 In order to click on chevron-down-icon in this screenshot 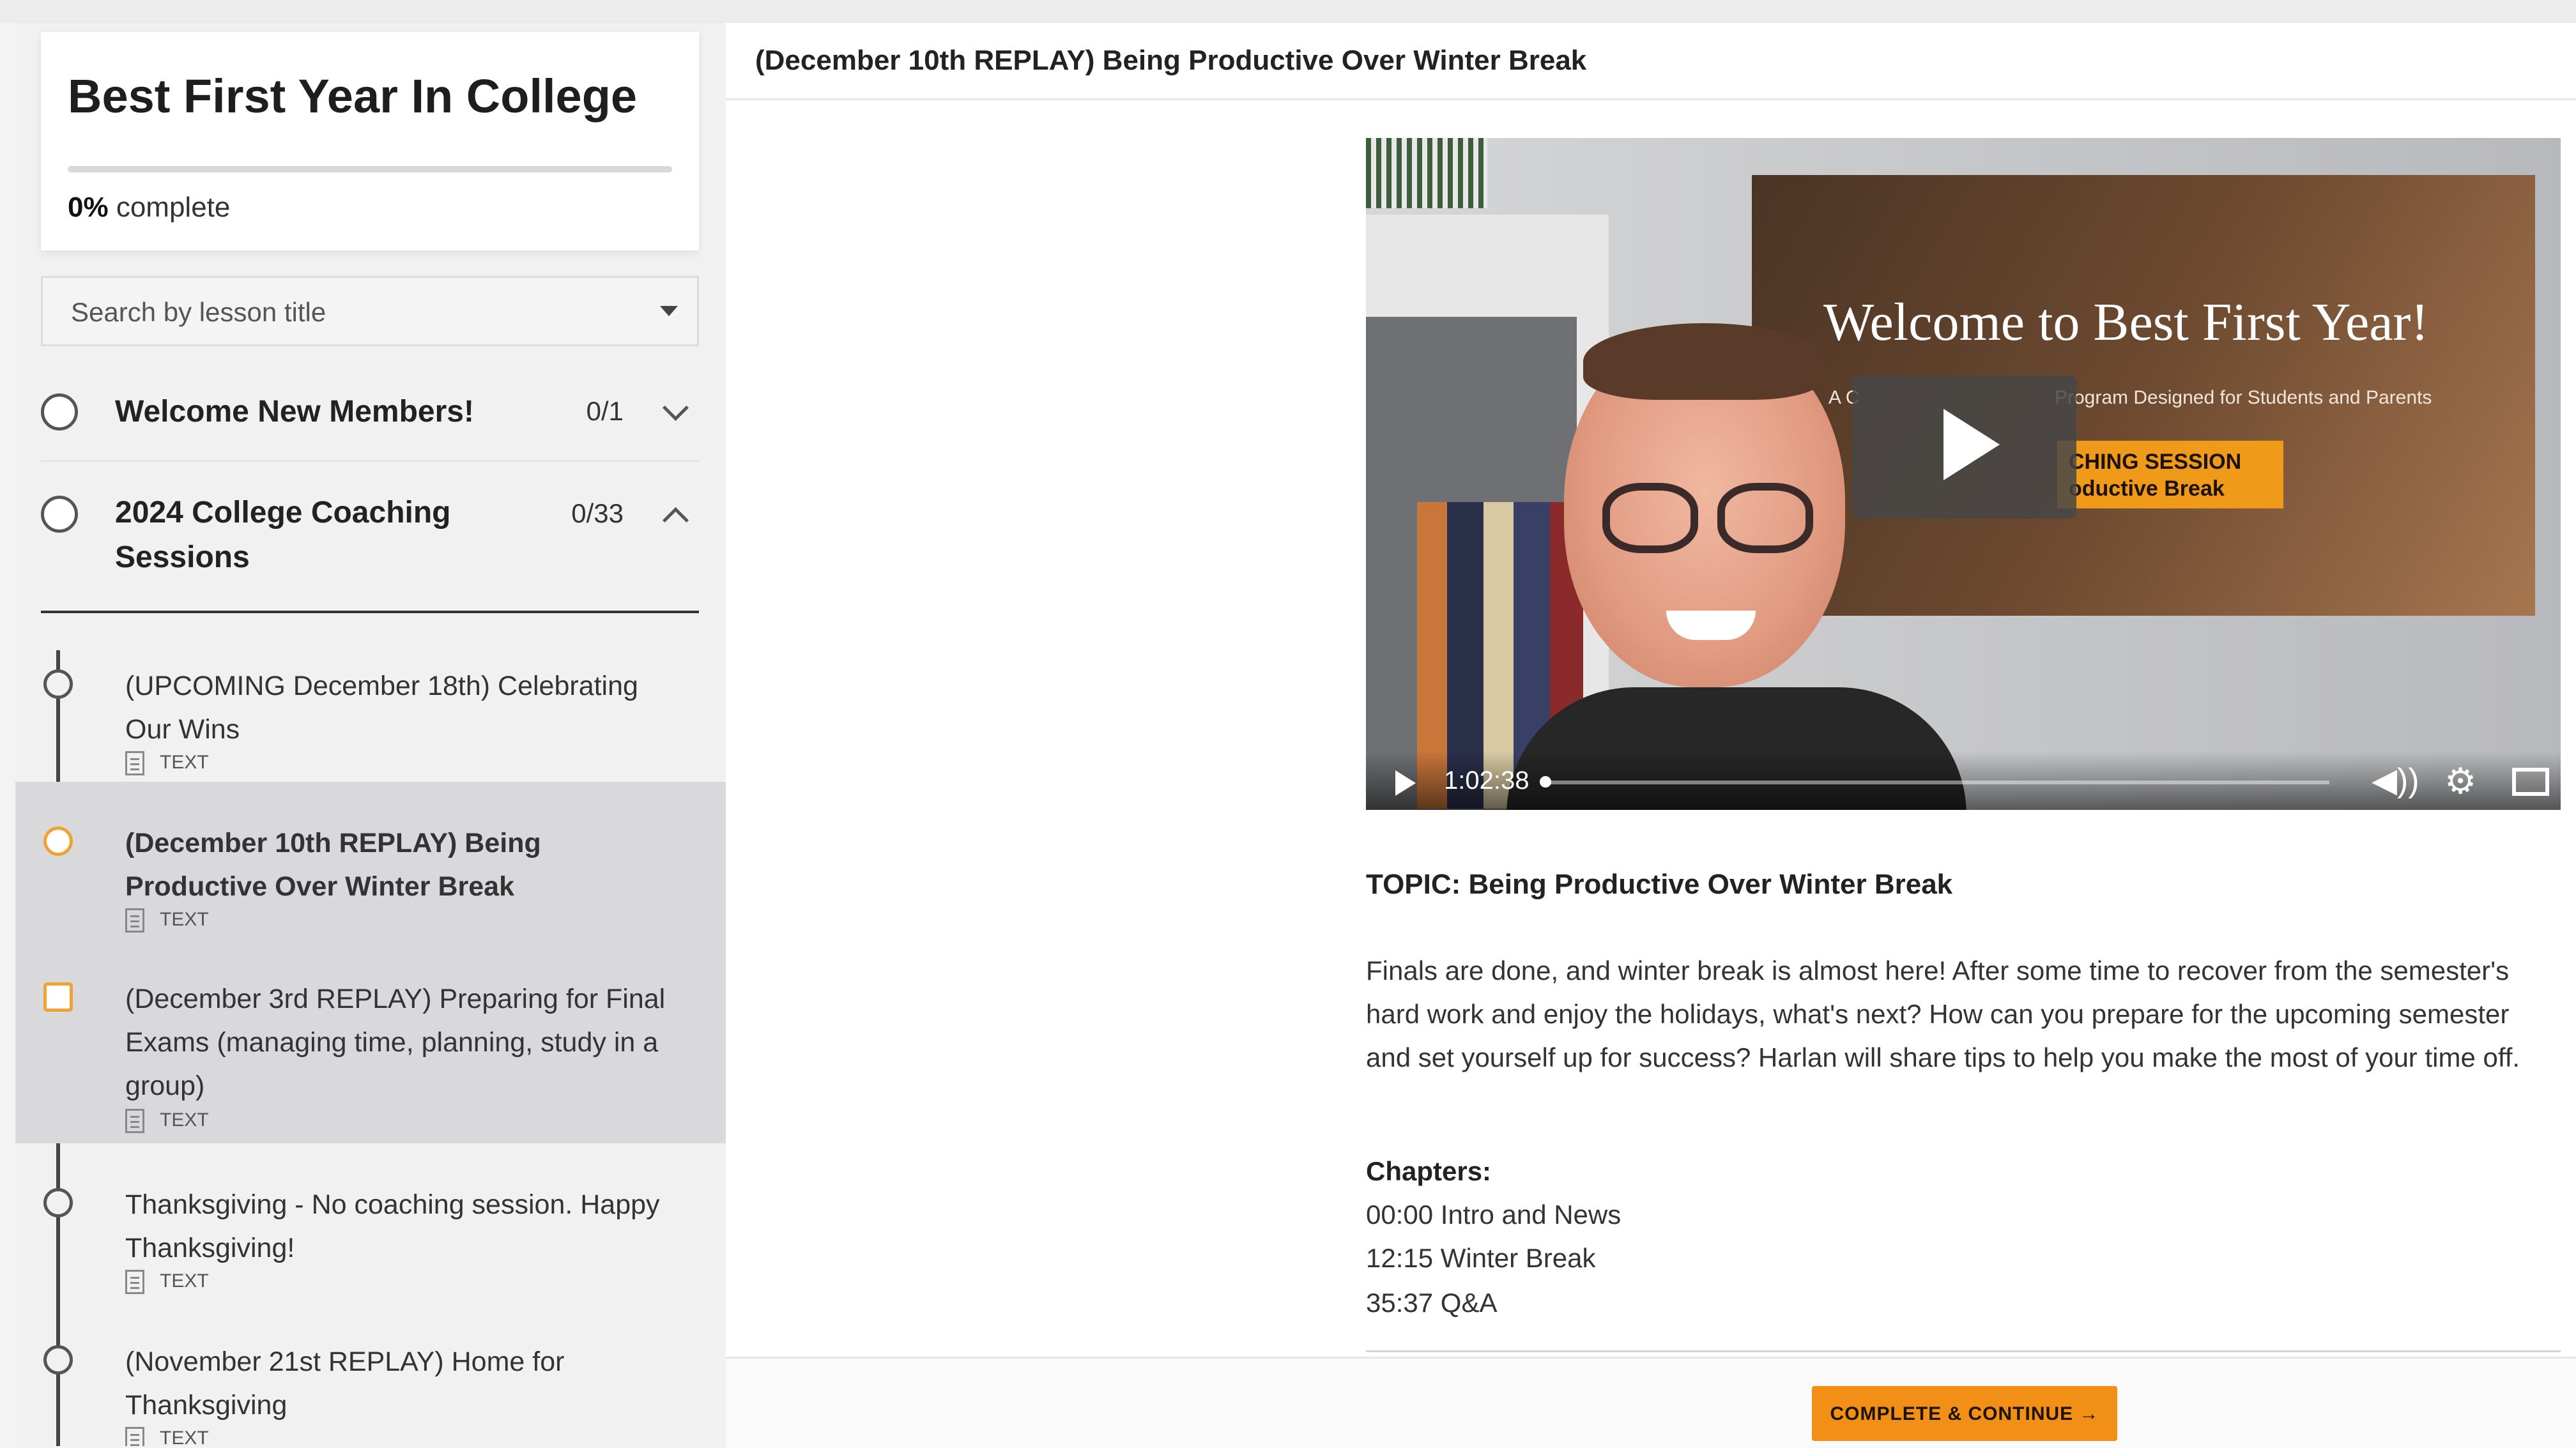, I will do `click(675, 408)`.